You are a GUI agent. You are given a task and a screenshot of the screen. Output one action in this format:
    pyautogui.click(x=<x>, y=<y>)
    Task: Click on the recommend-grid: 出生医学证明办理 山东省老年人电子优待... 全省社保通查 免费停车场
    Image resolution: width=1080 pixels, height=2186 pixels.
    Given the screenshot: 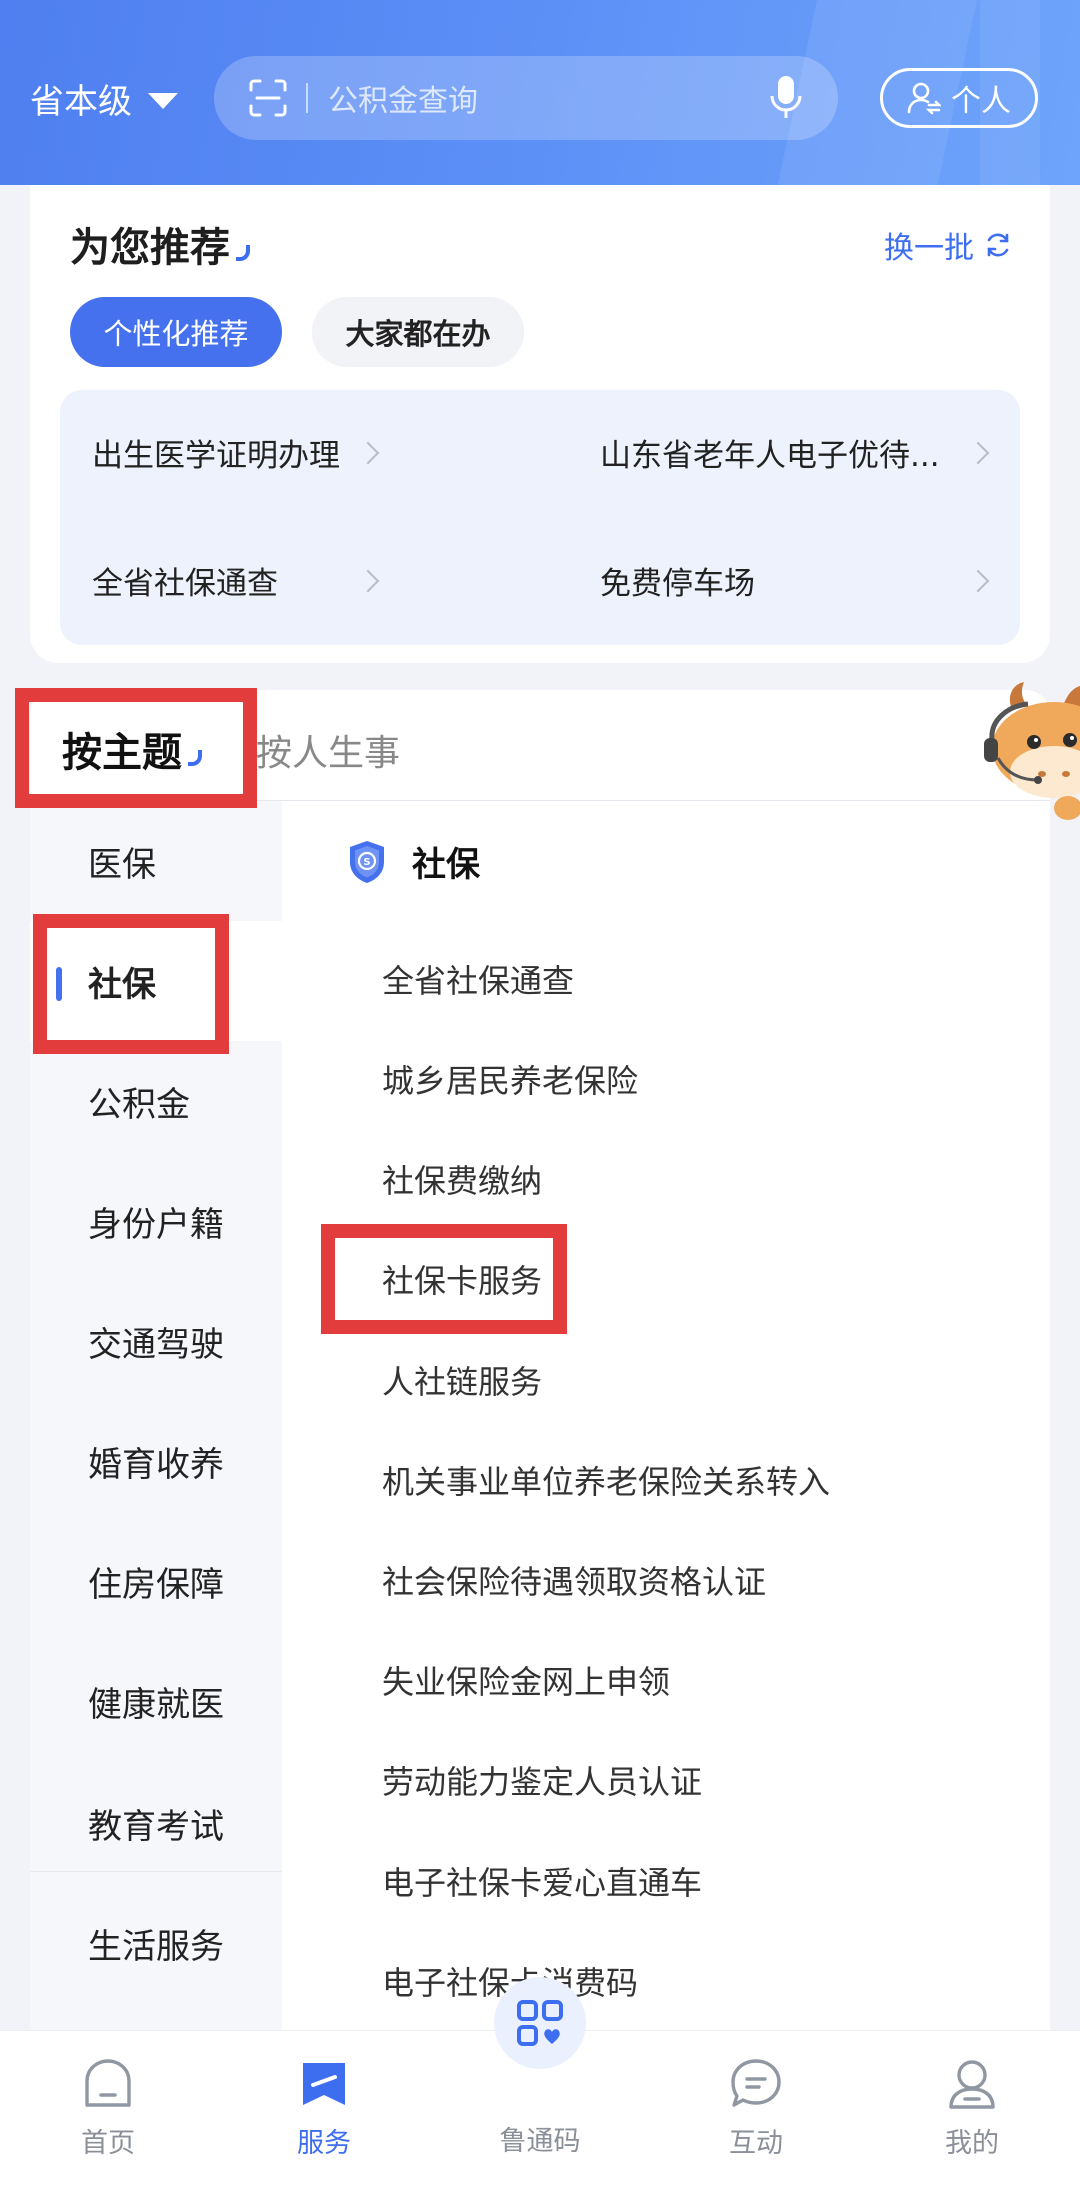 What is the action you would take?
    pyautogui.click(x=540, y=517)
    